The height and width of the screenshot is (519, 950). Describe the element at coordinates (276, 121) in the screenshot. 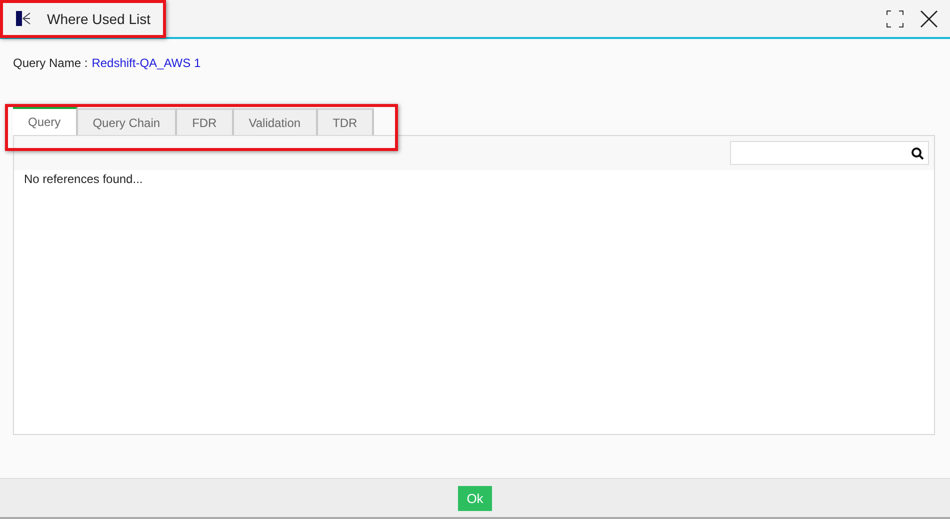

I see `tab: Validation` at that location.